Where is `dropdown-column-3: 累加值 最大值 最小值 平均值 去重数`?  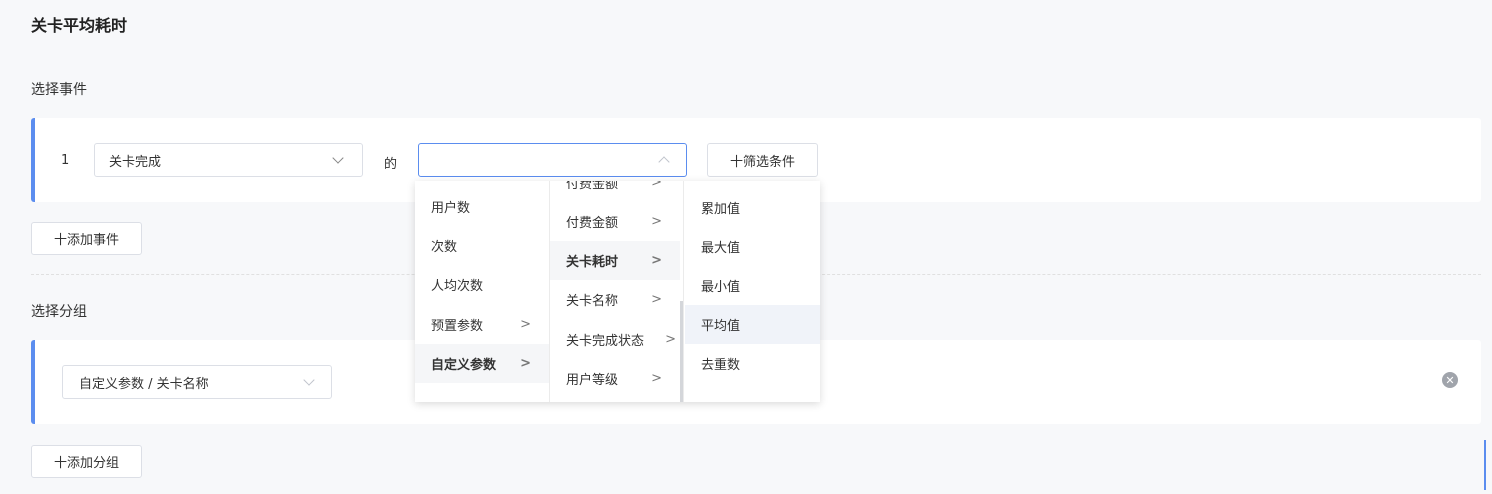 dropdown-column-3: 累加值 最大值 最小值 平均值 去重数 is located at coordinates (752, 291).